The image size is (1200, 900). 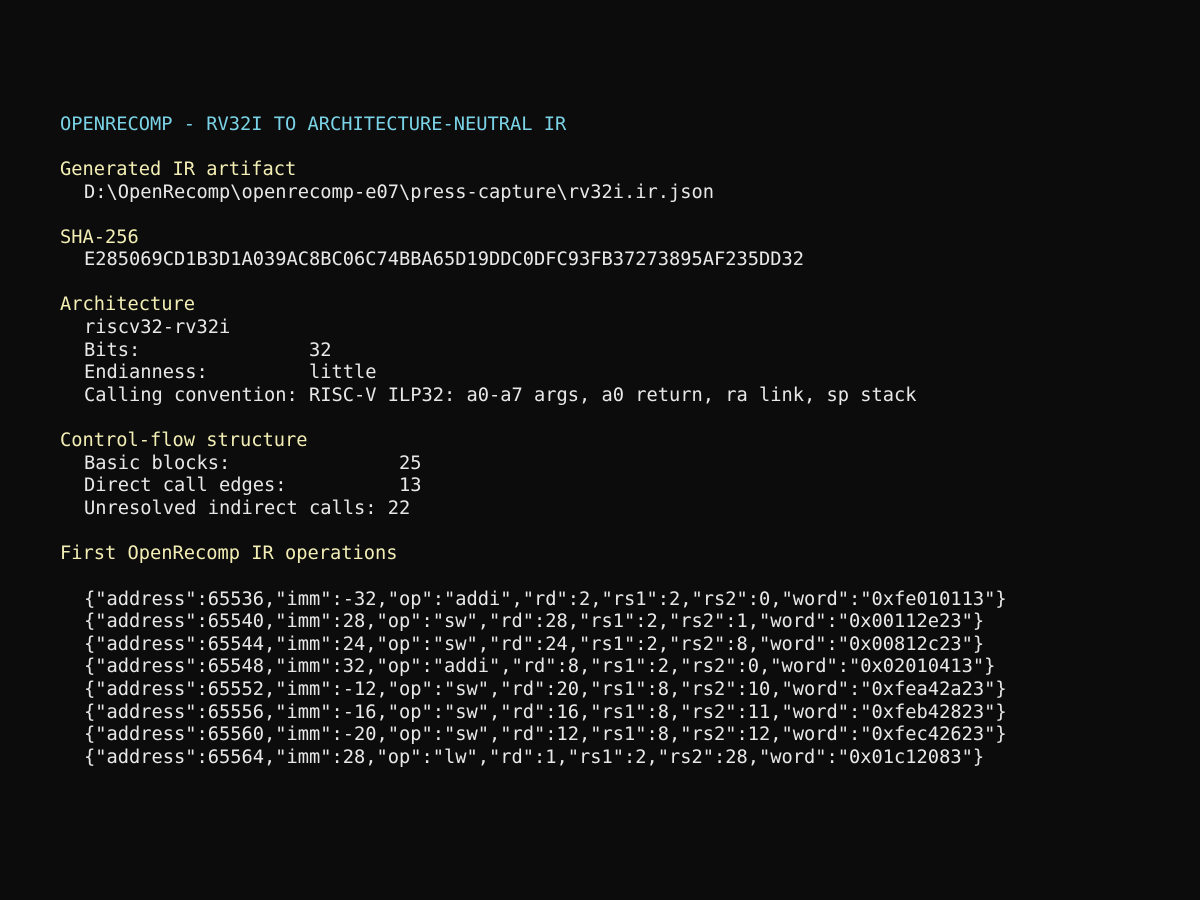 I want to click on ir-operations-heading: First OpenRecomp IR operations, so click(x=229, y=553).